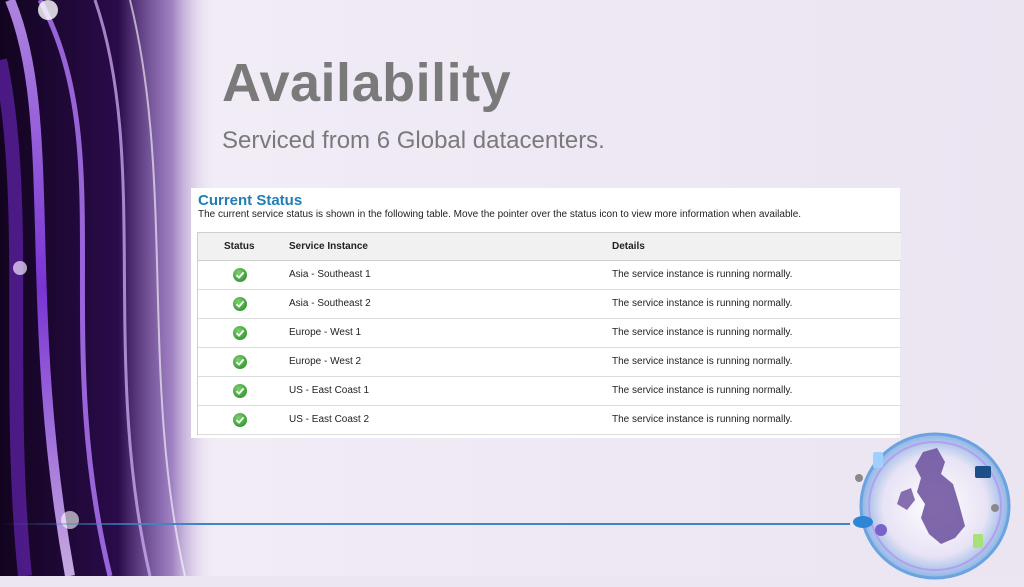 This screenshot has width=1024, height=587. Describe the element at coordinates (549, 247) in the screenshot. I see `table-header-row: Status Service Instance Details` at that location.